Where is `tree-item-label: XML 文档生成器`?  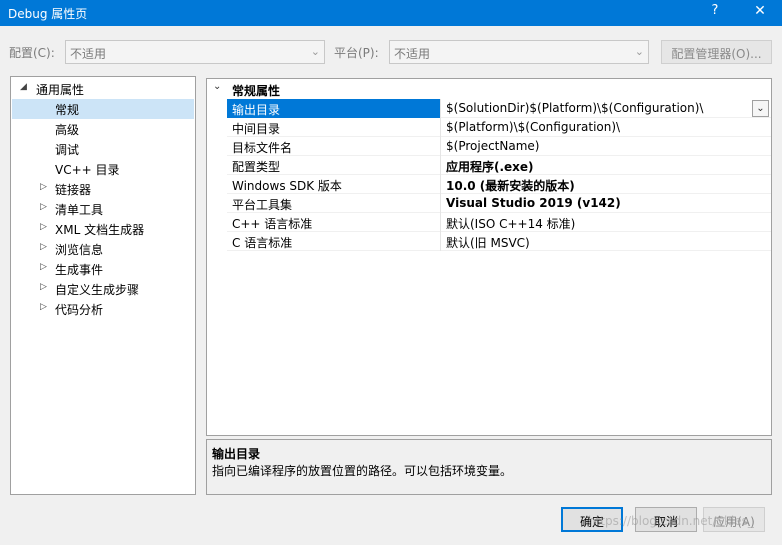
tree-item-label: XML 文档生成器 is located at coordinates (100, 230).